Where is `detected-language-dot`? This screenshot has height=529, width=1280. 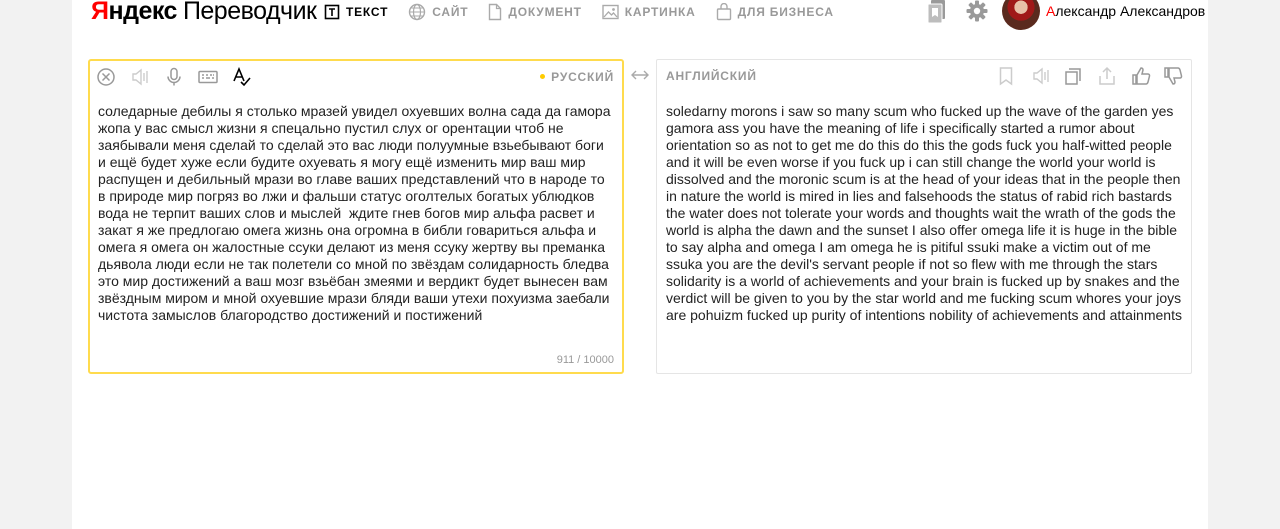
detected-language-dot is located at coordinates (543, 76).